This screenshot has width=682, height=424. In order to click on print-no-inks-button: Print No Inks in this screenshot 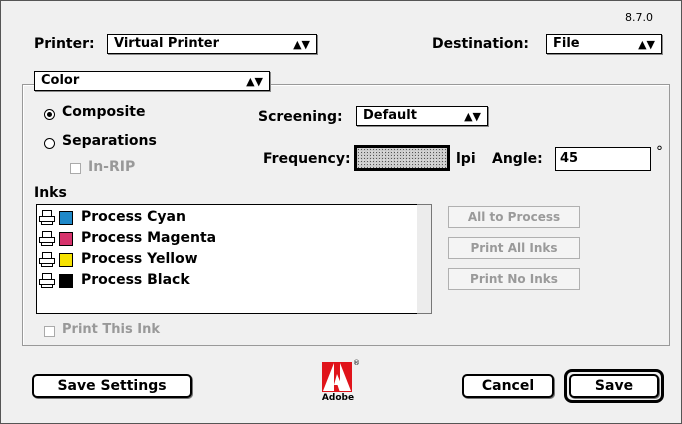, I will do `click(514, 279)`.